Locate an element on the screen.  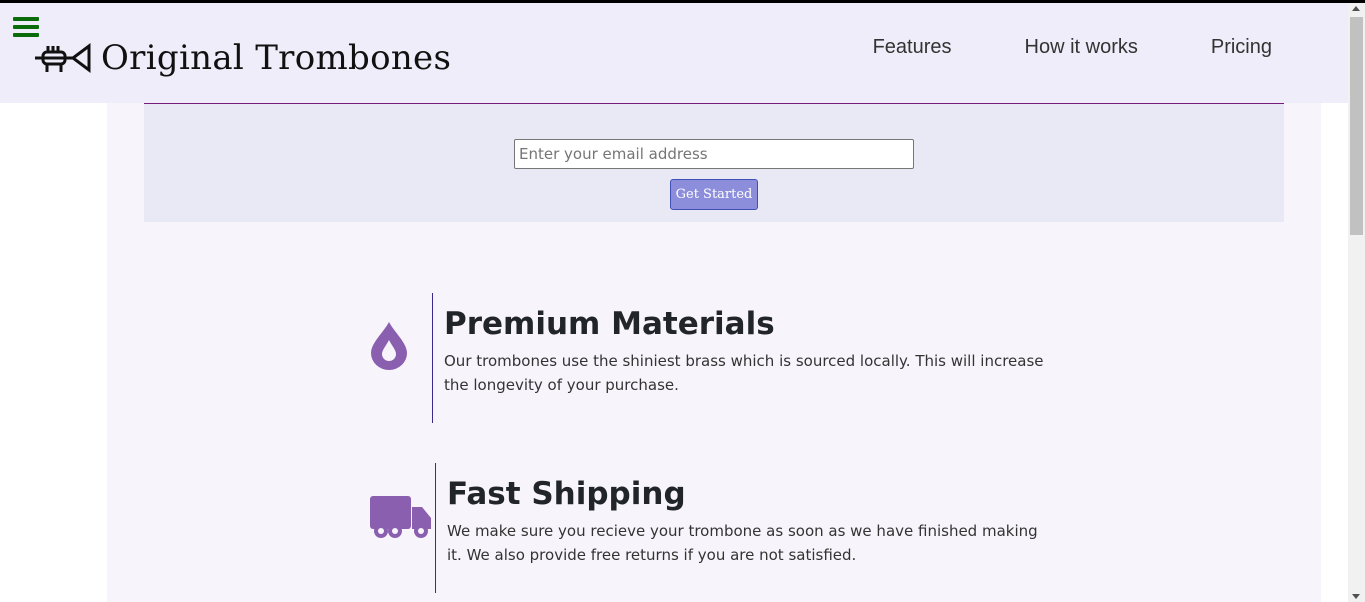
nav-link-how-it-works: How it works is located at coordinates (1081, 47).